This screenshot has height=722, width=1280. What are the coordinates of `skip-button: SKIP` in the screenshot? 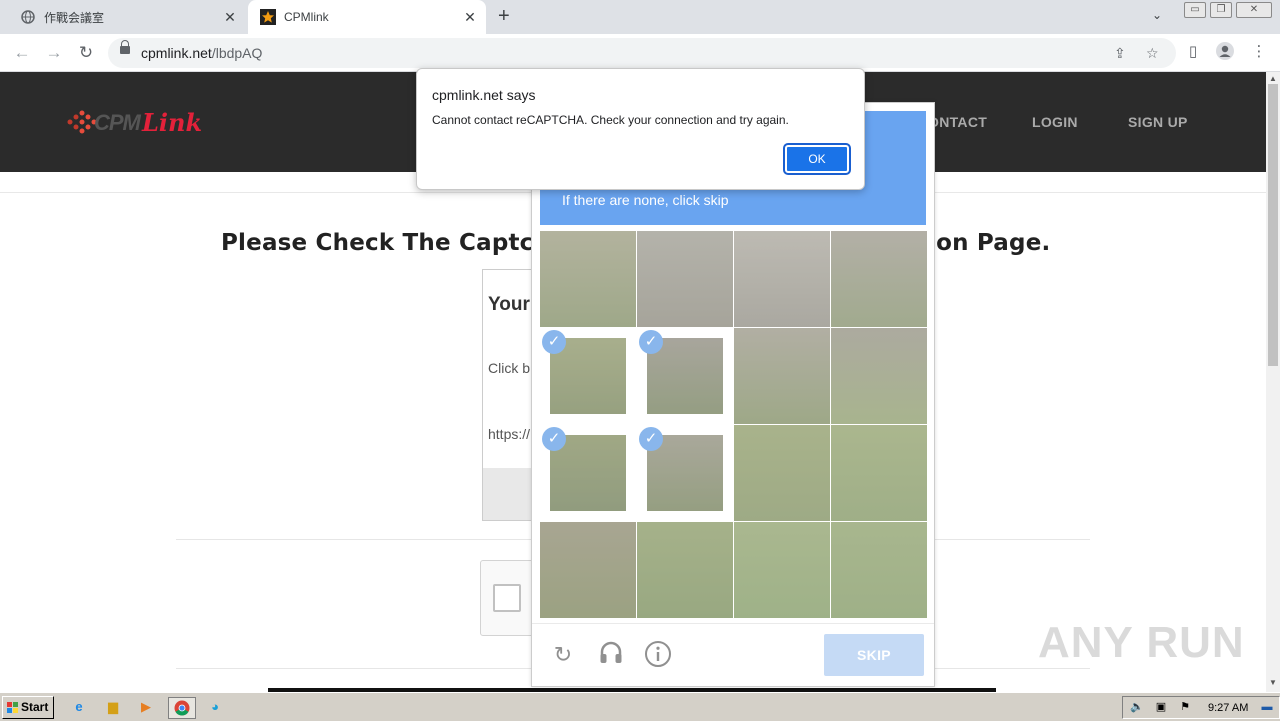 It's located at (874, 655).